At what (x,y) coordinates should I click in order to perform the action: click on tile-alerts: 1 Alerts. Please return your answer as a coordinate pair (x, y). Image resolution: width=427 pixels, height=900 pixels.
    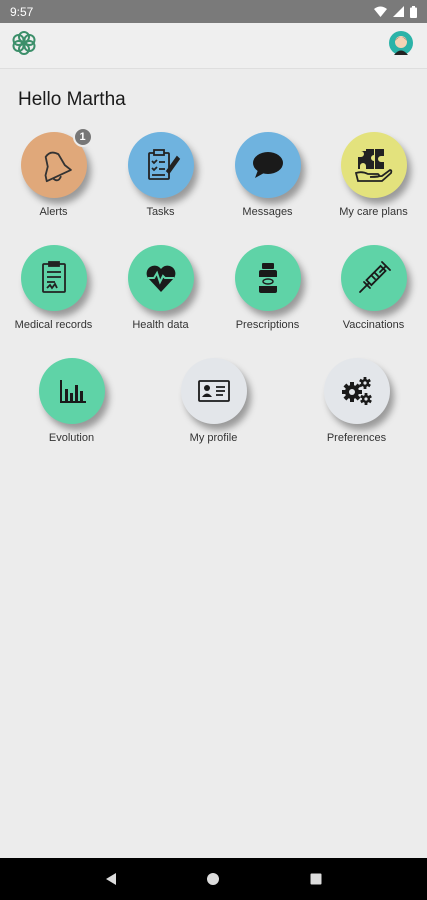
    Looking at the image, I should click on (53, 172).